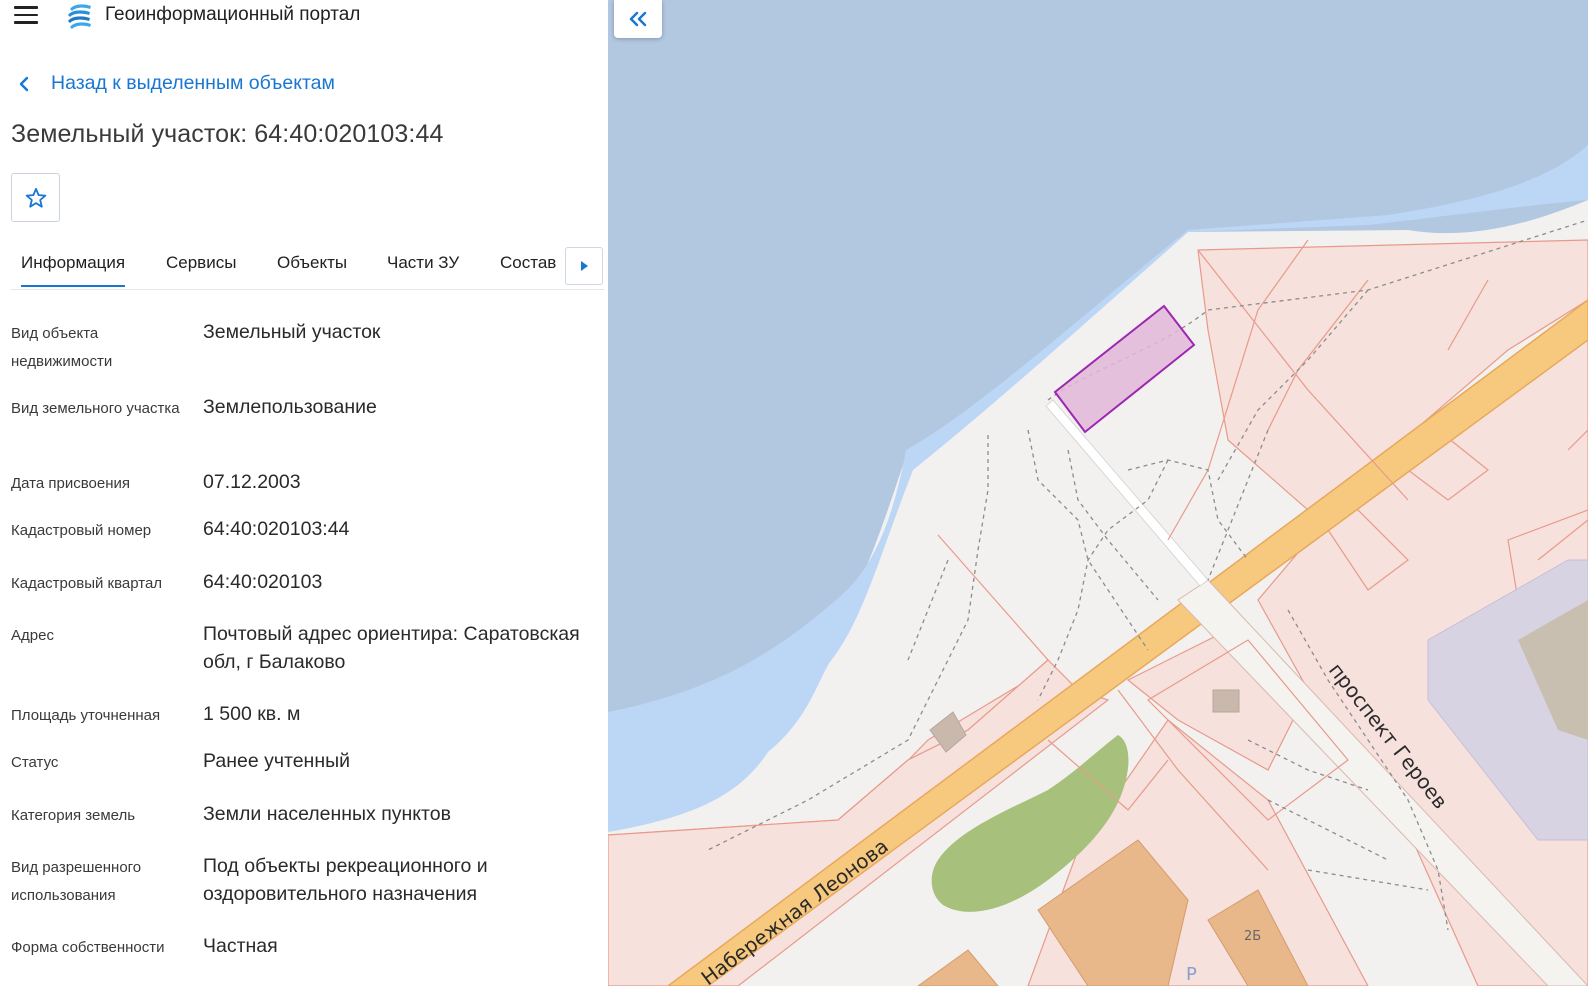 The height and width of the screenshot is (986, 1588). Describe the element at coordinates (290, 407) in the screenshot. I see `attr-value-parcel-type: Землепользование` at that location.